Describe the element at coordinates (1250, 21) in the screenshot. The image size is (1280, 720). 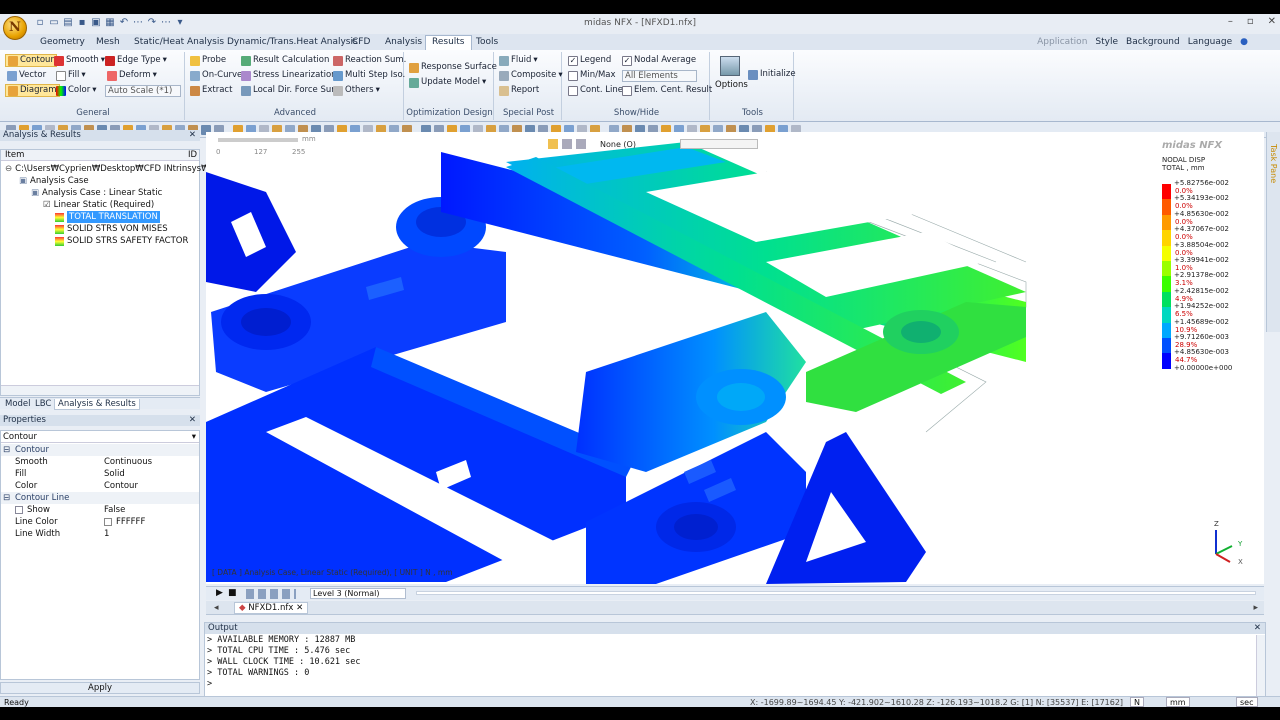
I see `restore-icon: ▫` at that location.